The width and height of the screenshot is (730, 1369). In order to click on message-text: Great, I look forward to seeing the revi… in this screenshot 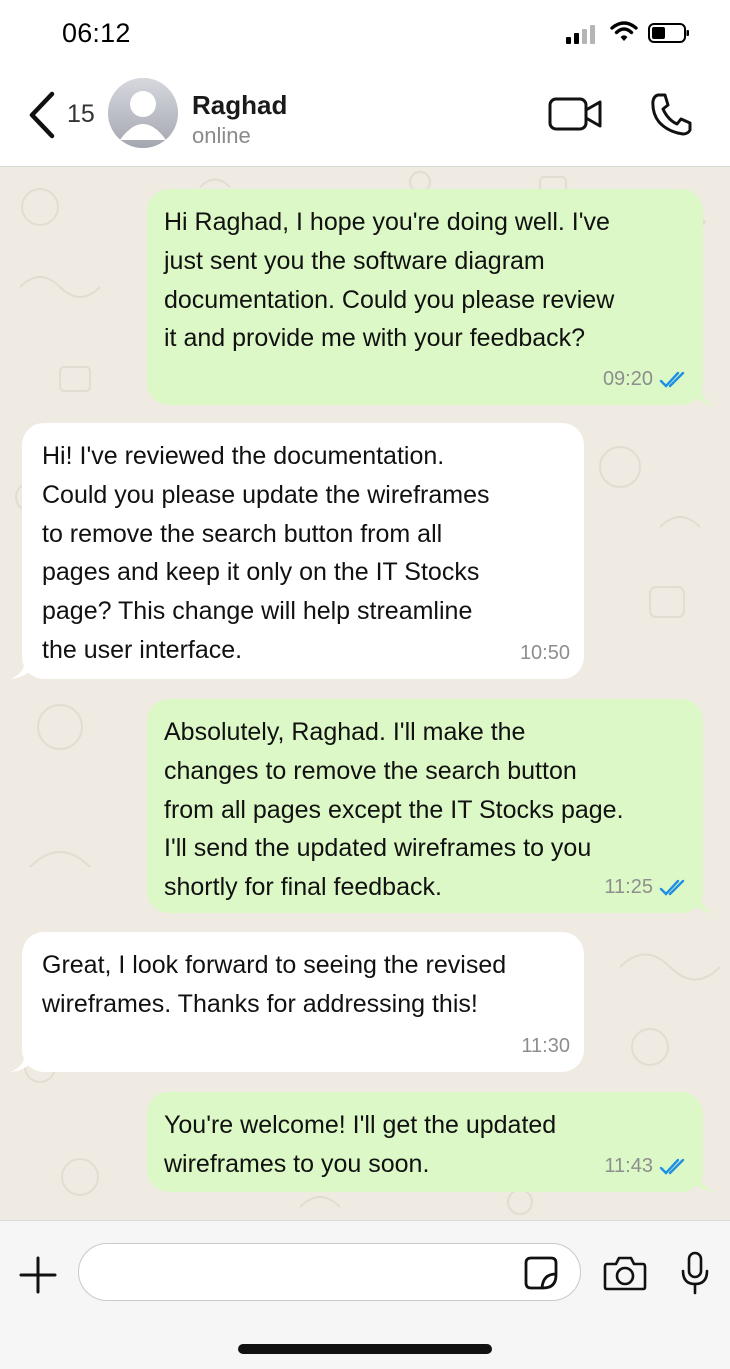, I will do `click(274, 984)`.